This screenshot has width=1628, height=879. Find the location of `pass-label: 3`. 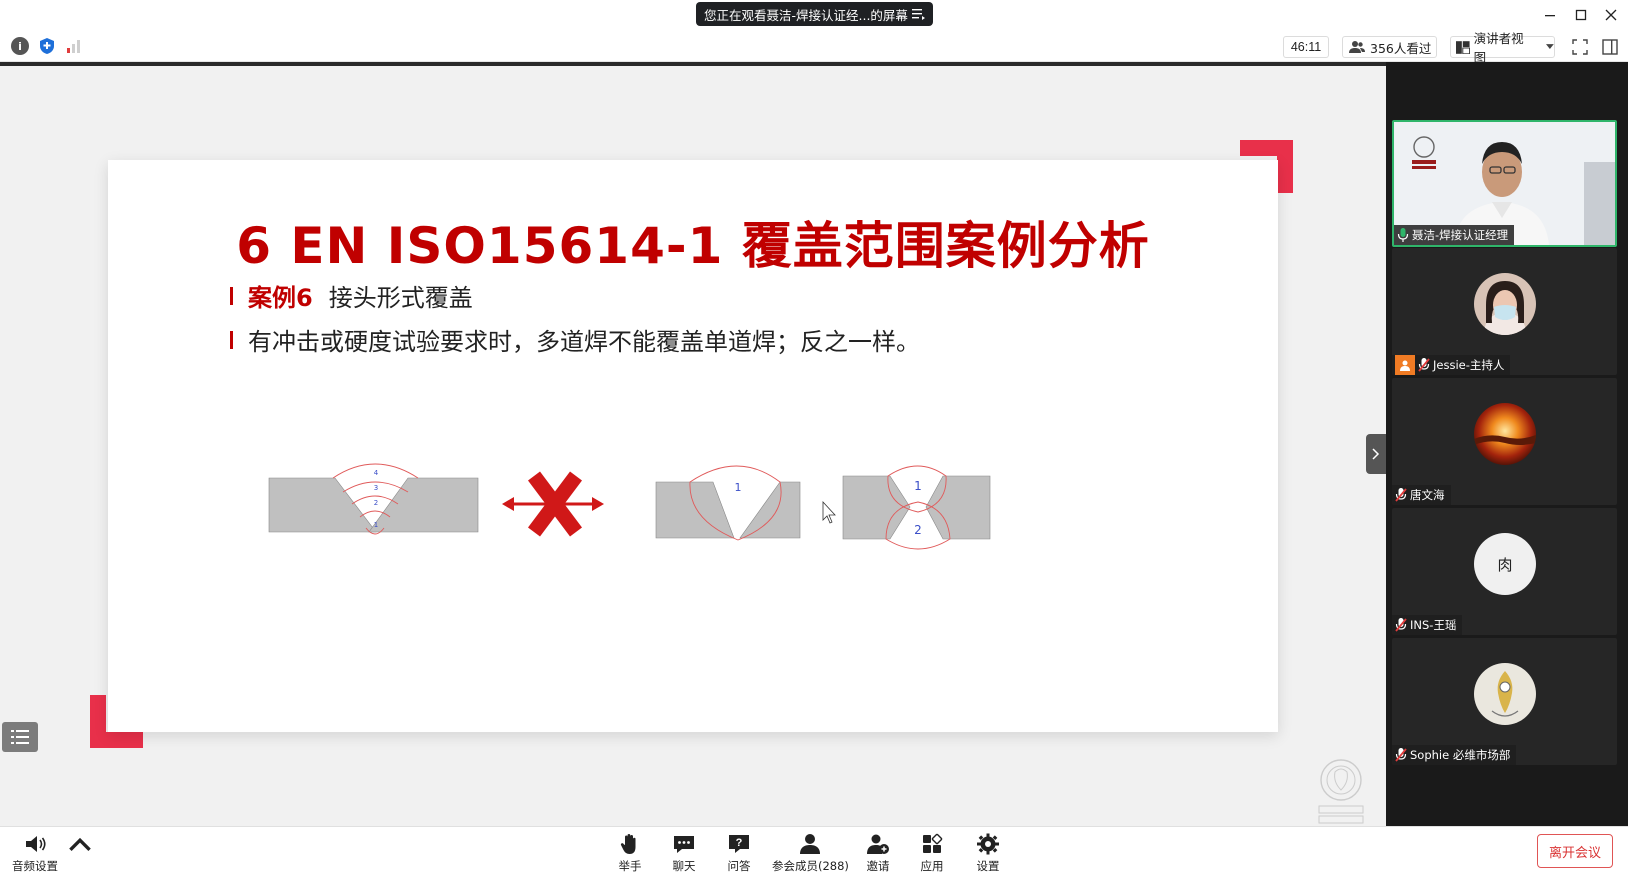

pass-label: 3 is located at coordinates (376, 488).